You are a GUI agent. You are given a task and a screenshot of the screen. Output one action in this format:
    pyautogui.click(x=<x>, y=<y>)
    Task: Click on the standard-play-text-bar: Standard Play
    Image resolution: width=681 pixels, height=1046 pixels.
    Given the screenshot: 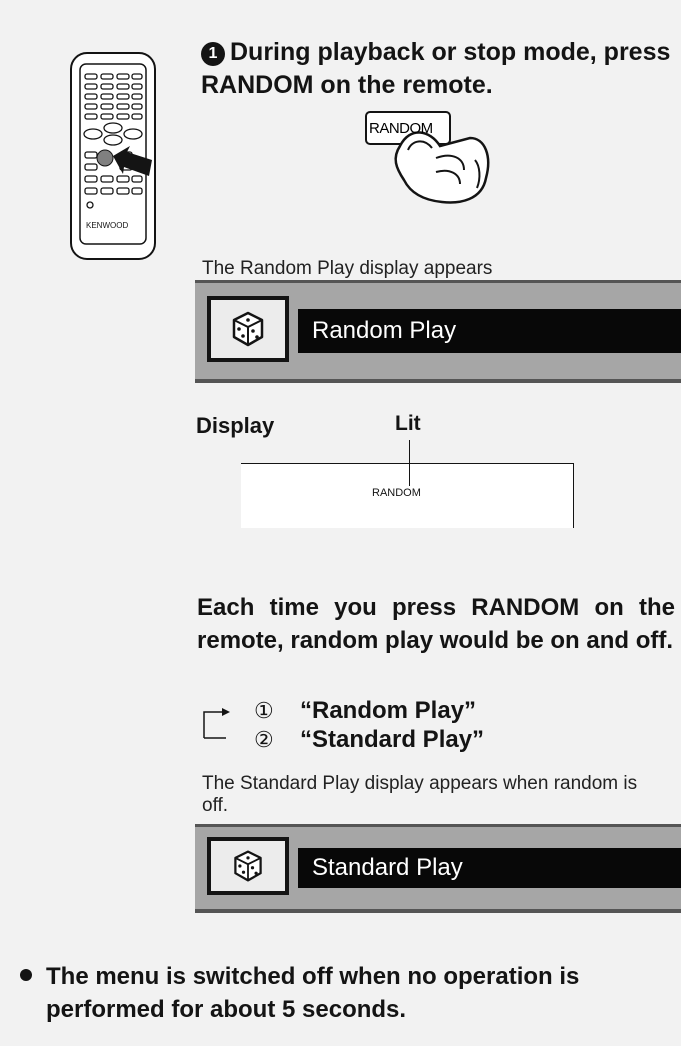 What is the action you would take?
    pyautogui.click(x=489, y=868)
    